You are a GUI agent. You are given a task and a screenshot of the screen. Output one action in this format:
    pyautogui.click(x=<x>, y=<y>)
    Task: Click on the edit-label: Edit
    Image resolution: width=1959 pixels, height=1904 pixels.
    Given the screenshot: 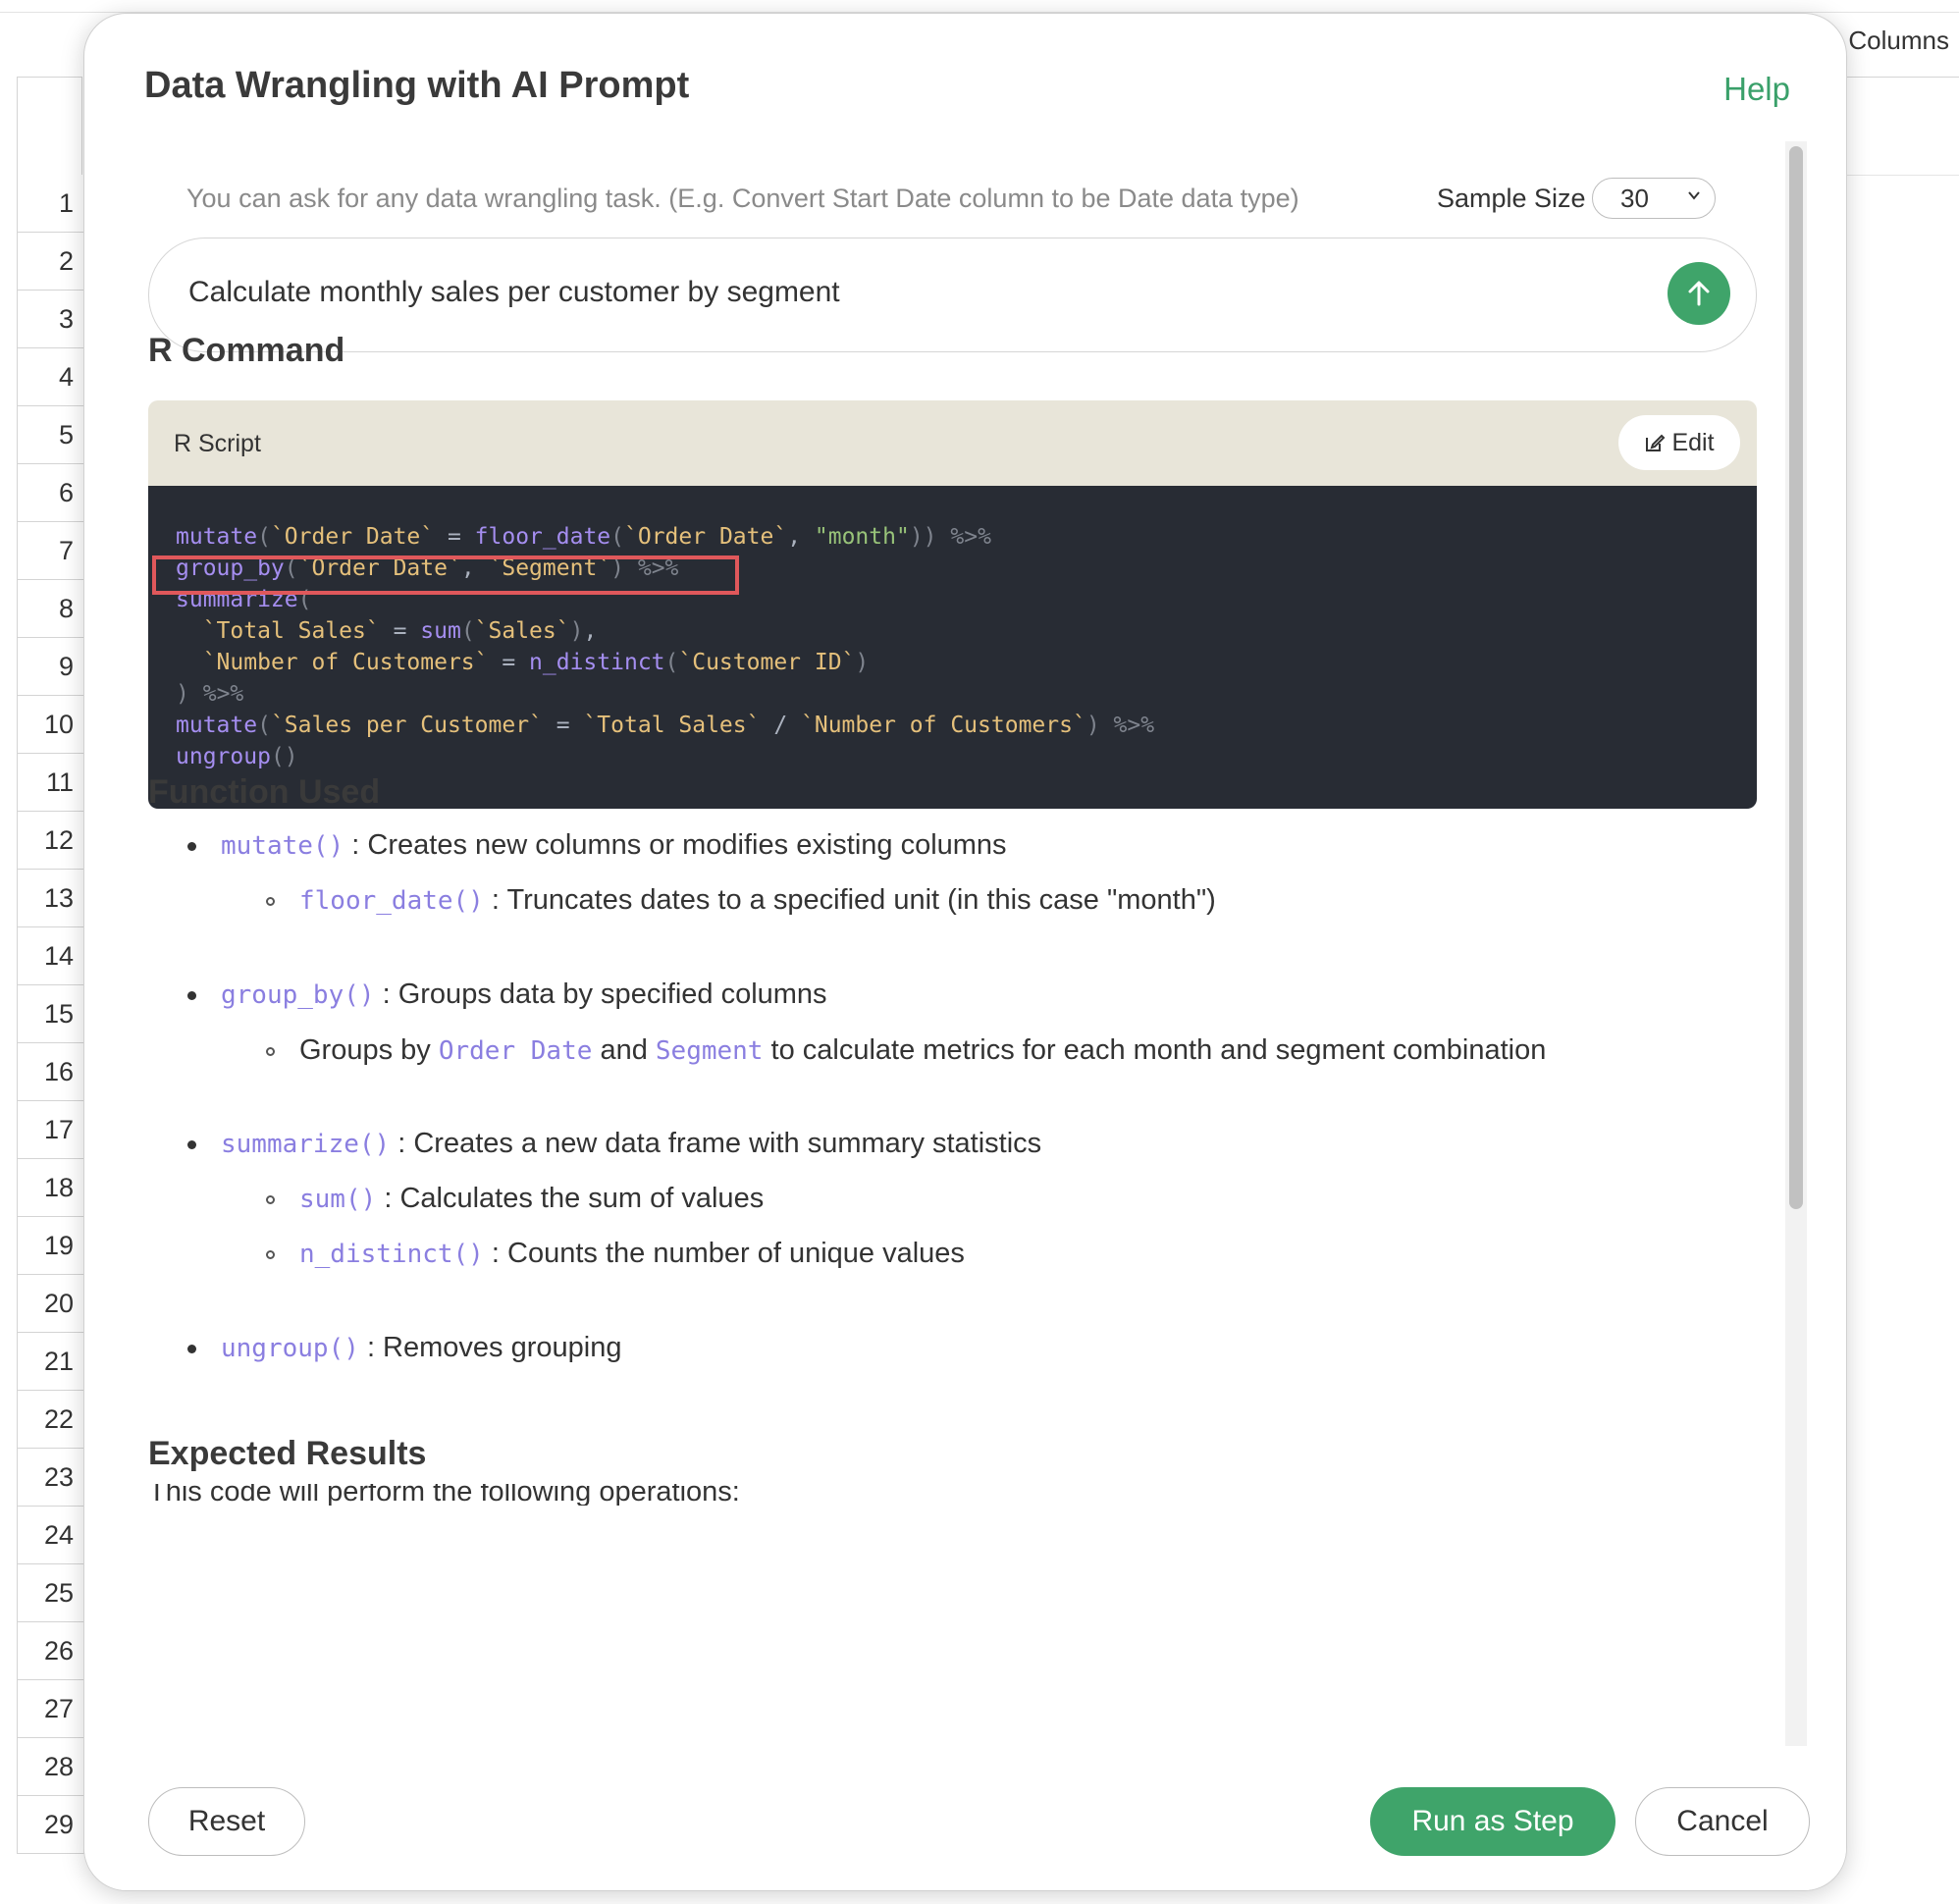 What is the action you would take?
    pyautogui.click(x=1693, y=442)
    